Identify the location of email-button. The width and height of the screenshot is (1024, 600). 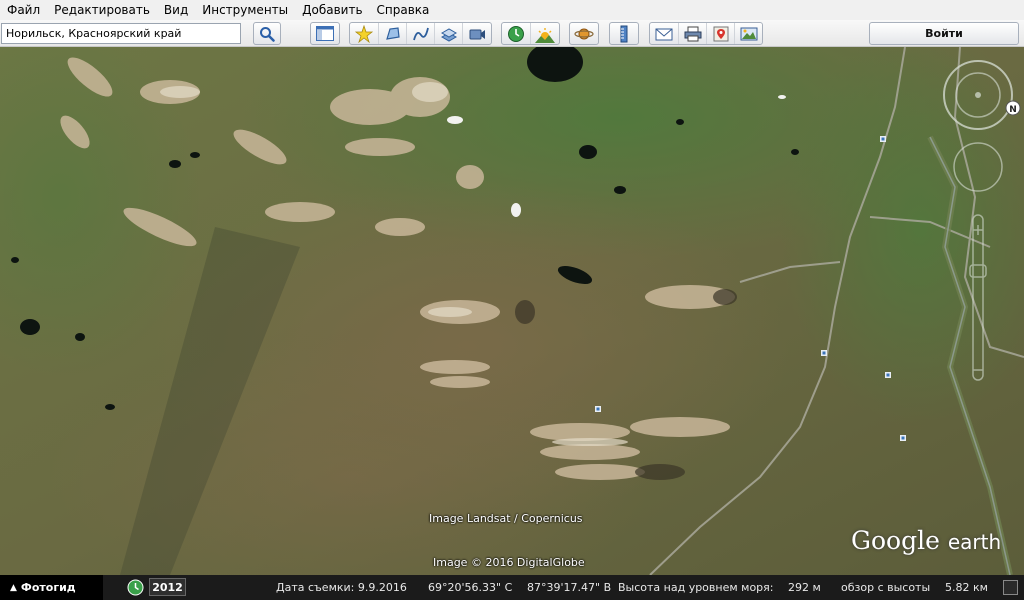
(664, 33).